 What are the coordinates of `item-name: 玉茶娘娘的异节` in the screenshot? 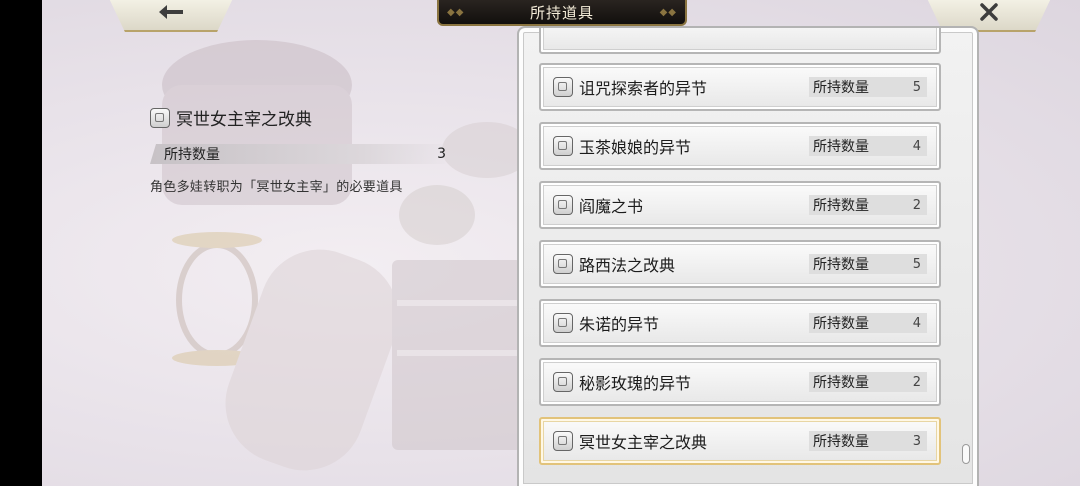 It's located at (635, 147).